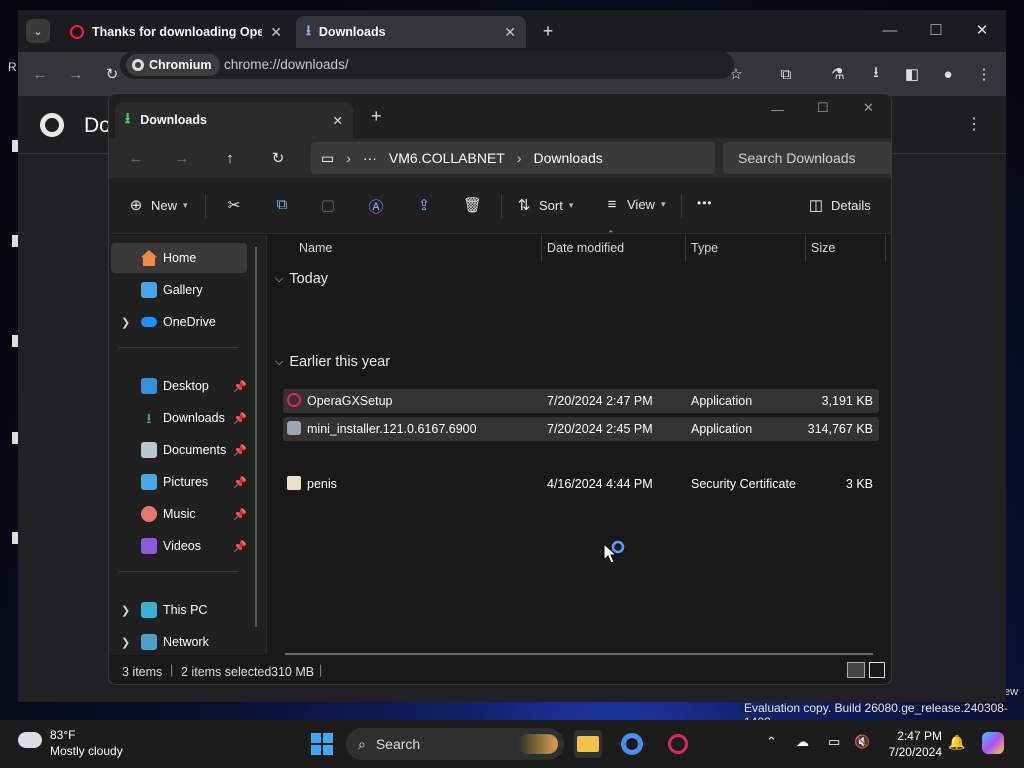  What do you see at coordinates (912, 74) in the screenshot?
I see `side-panel-icon: ◧` at bounding box center [912, 74].